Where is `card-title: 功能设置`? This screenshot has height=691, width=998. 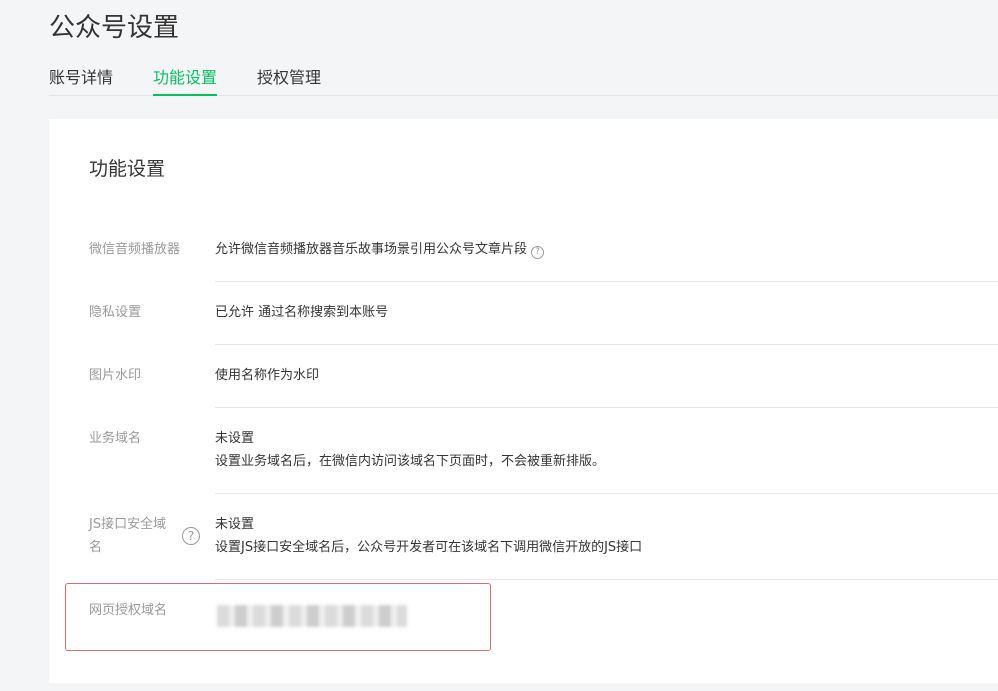 card-title: 功能设置 is located at coordinates (127, 169).